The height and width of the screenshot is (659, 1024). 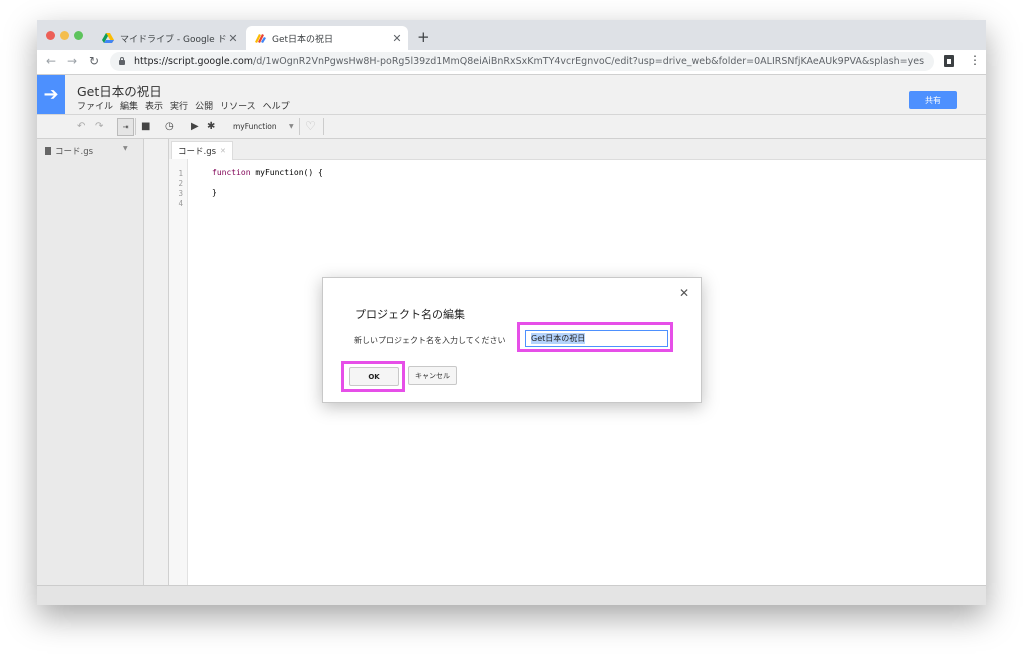 What do you see at coordinates (430, 340) in the screenshot?
I see `dialog-prompt: 新しいプロジェクト名を入力してください` at bounding box center [430, 340].